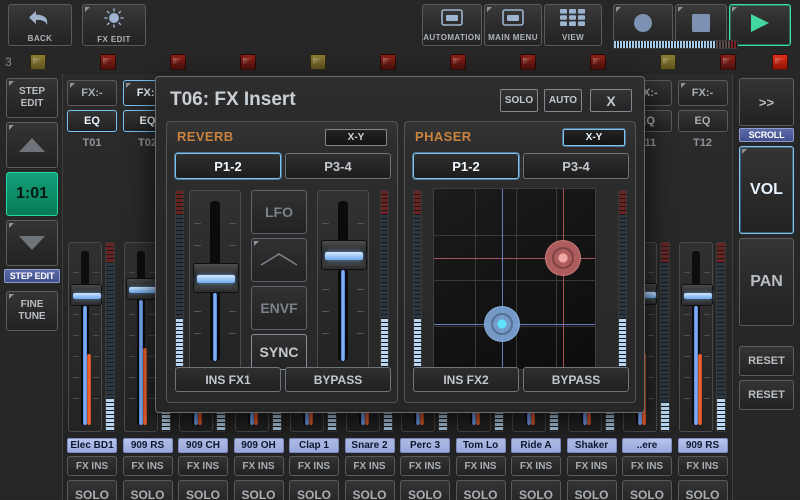 This screenshot has height=500, width=800. I want to click on phaser-bypass-button: BYPASS, so click(576, 379).